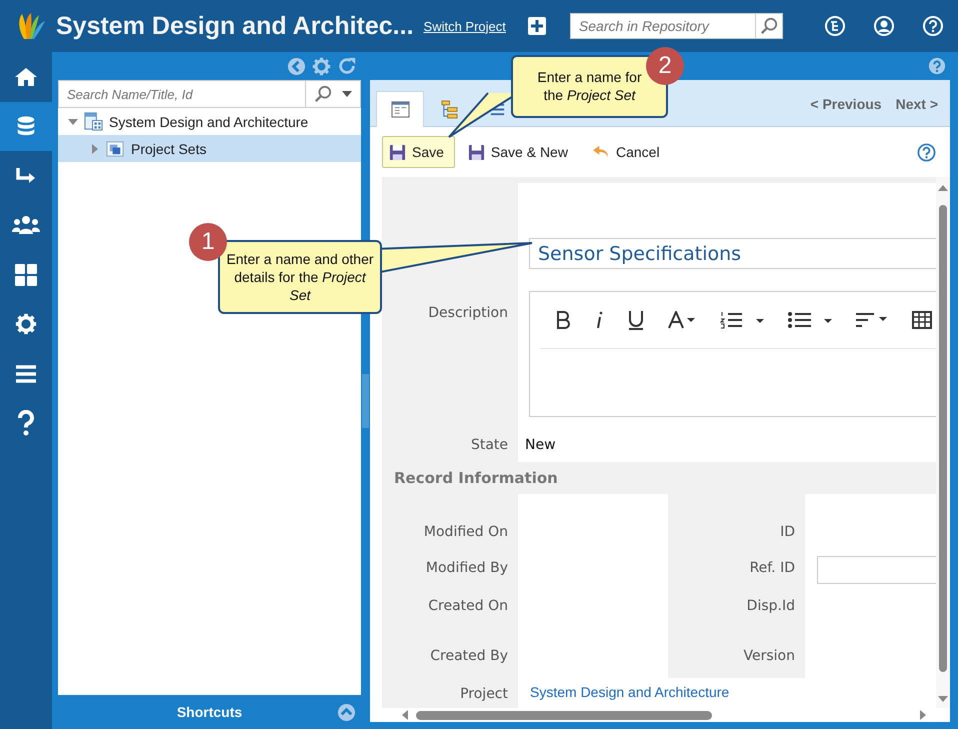 This screenshot has width=958, height=729. Describe the element at coordinates (209, 121) in the screenshot. I see `tree-node: System Design and Architecture` at that location.